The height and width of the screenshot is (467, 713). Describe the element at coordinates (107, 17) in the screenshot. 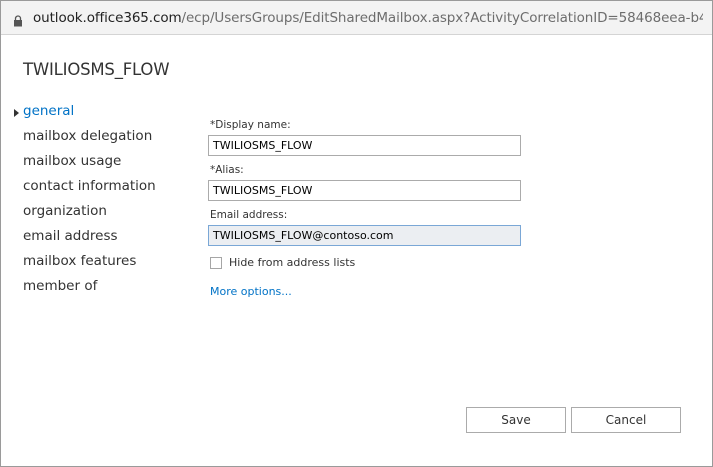

I see `url-domain: outlook.office365.com` at that location.